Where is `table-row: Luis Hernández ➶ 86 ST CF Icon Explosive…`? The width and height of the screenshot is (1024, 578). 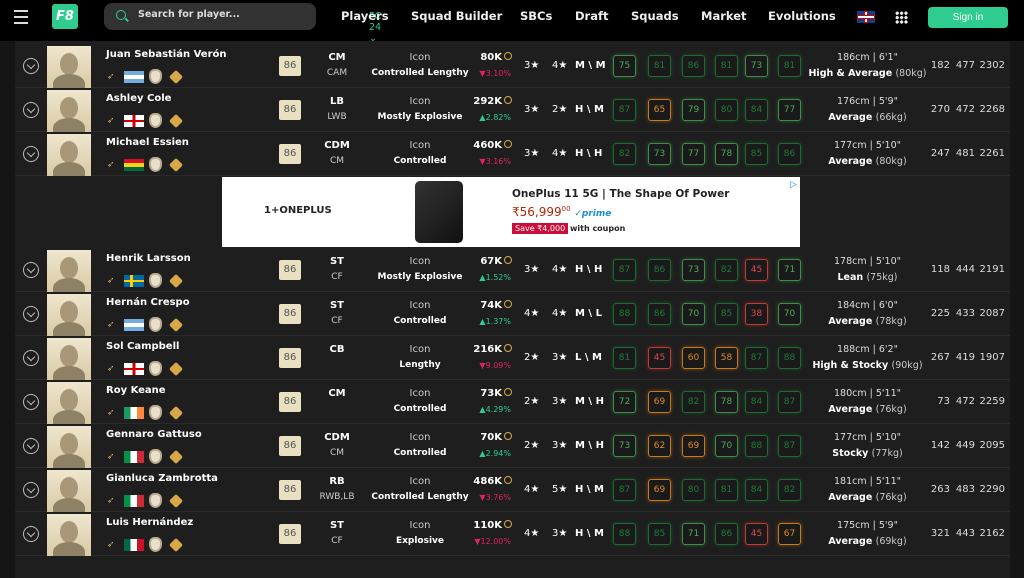 table-row: Luis Hernández ➶ 86 ST CF Icon Explosive… is located at coordinates (512, 534).